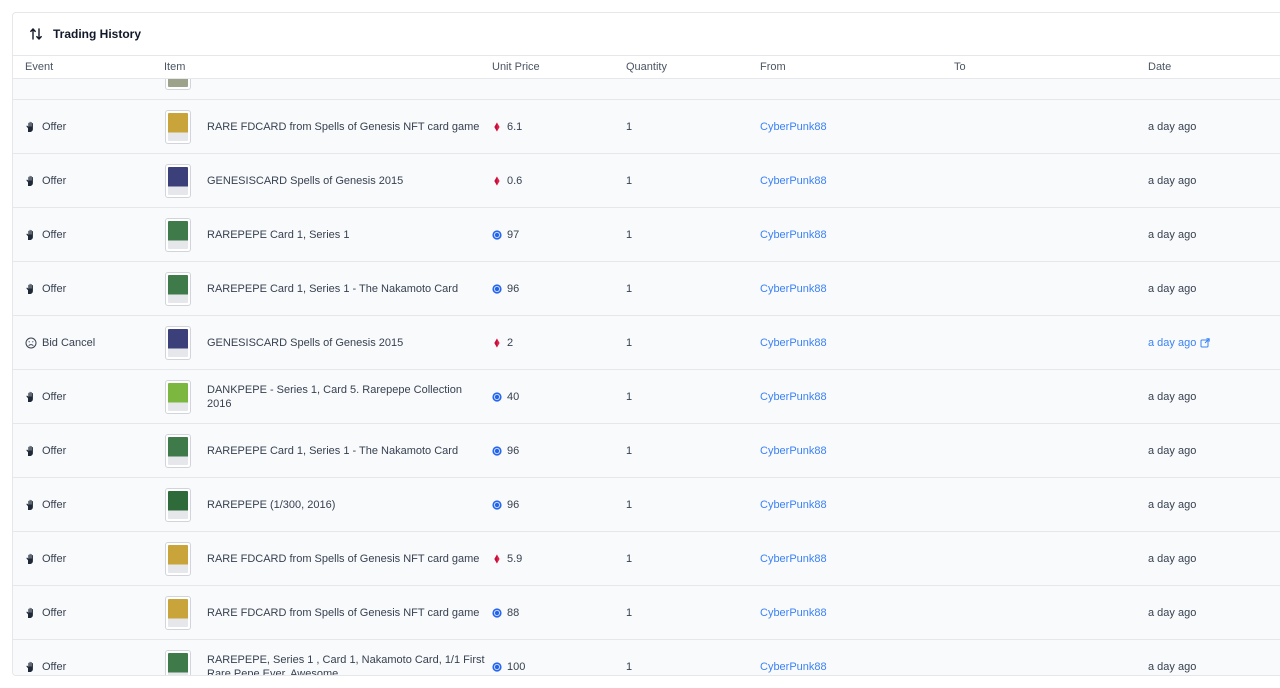 Image resolution: width=1280 pixels, height=688 pixels. Describe the element at coordinates (174, 67) in the screenshot. I see `column-header-item: Item` at that location.